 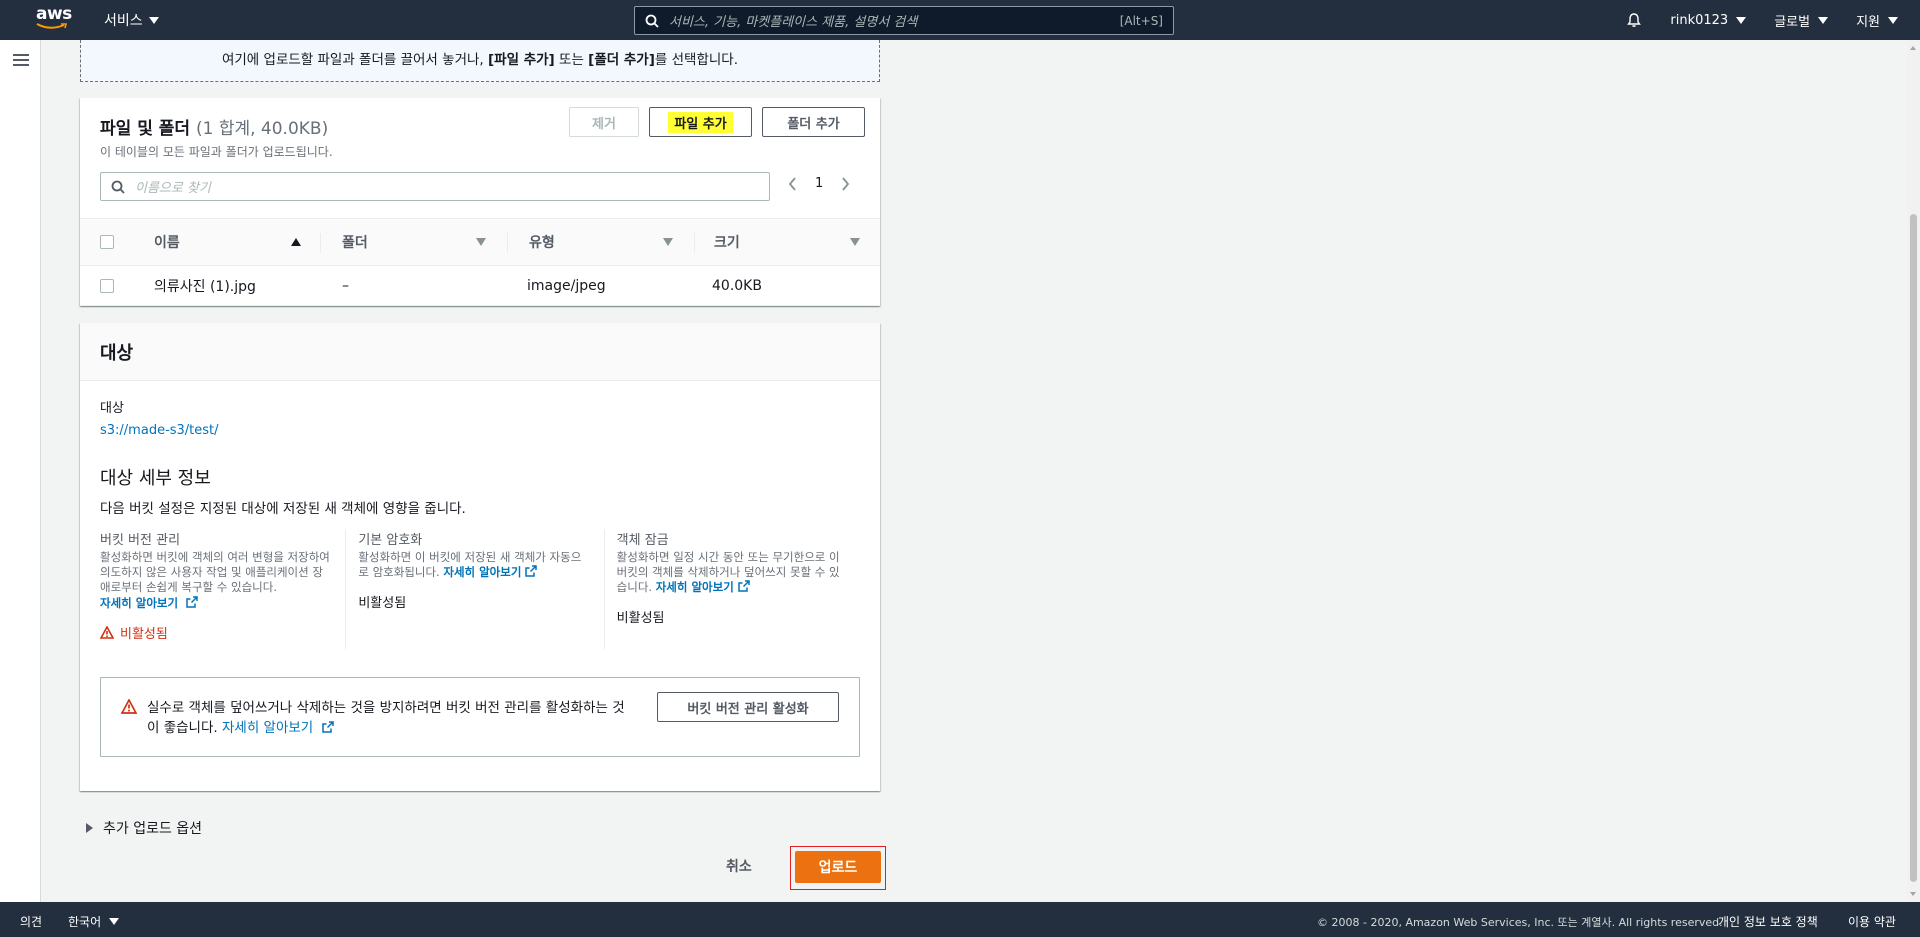 What do you see at coordinates (480, 286) in the screenshot?
I see `table-row: 의류사진 (1).jpg – image/jpeg 40.0KB` at bounding box center [480, 286].